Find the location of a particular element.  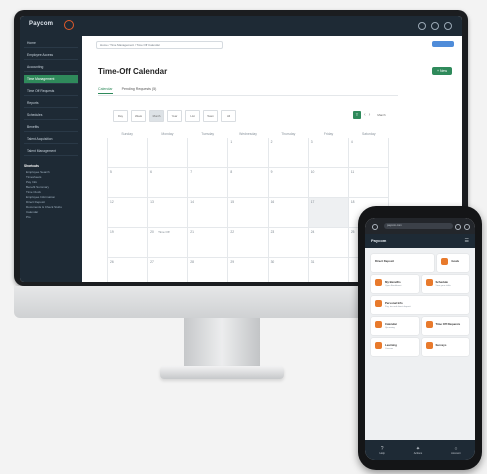

url-field: paycom.com is located at coordinates (418, 226).